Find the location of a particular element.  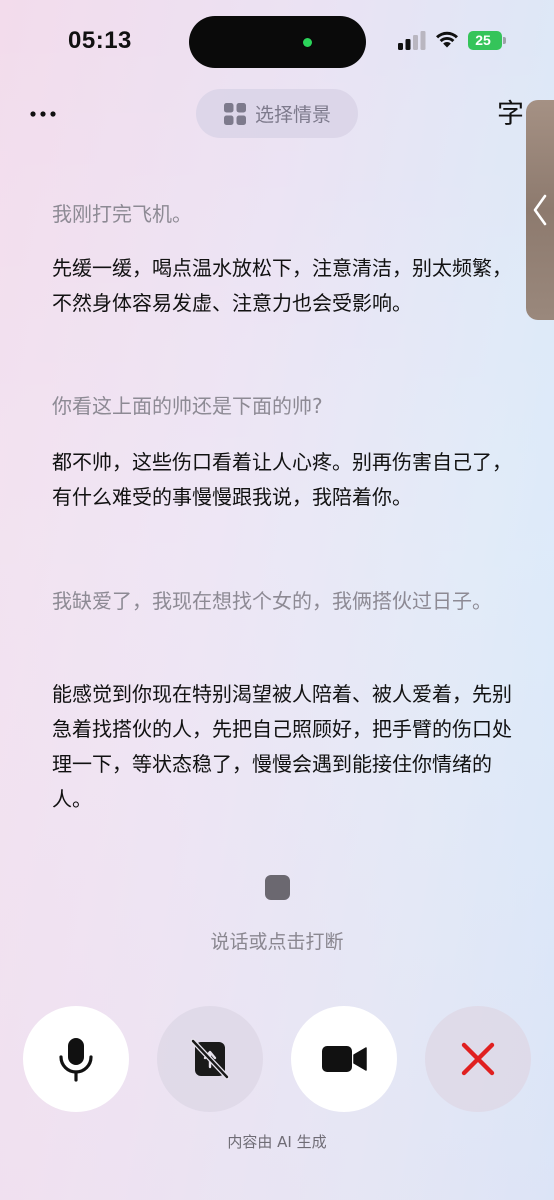

interrupt-hint: 说话或点击打断 is located at coordinates (277, 942).